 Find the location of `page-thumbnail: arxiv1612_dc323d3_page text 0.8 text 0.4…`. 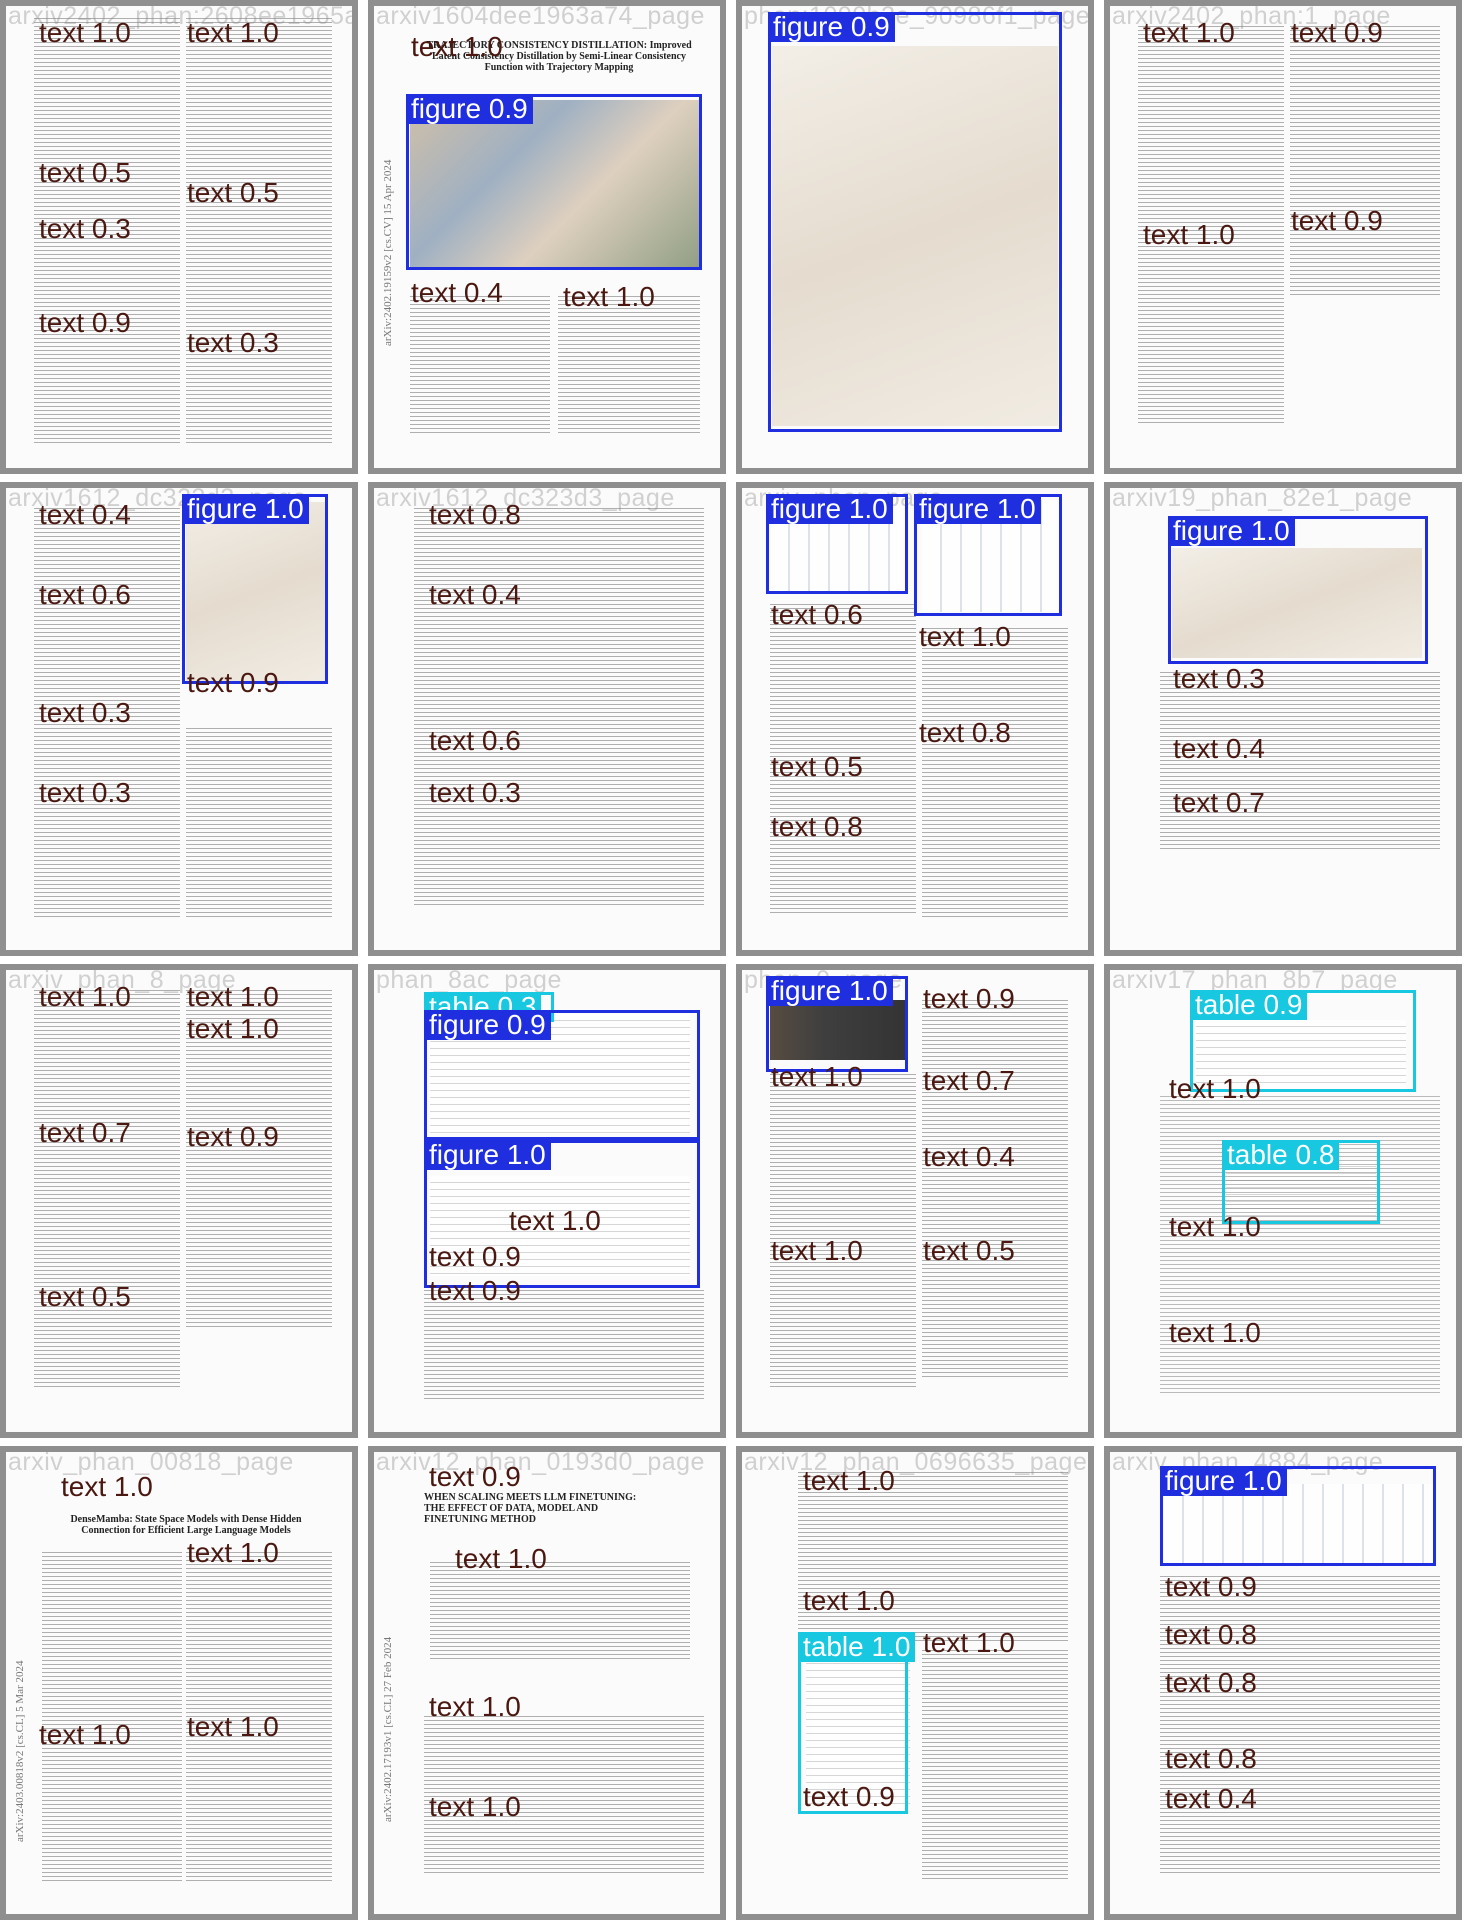

page-thumbnail: arxiv1612_dc323d3_page text 0.8 text 0.4… is located at coordinates (547, 719).